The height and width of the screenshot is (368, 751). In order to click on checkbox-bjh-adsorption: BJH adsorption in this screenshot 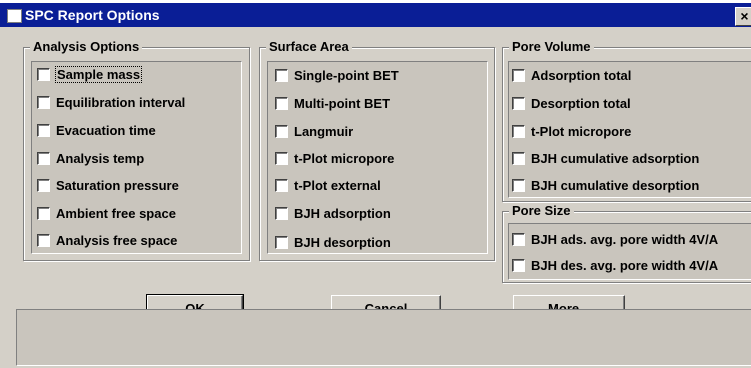, I will do `click(333, 213)`.